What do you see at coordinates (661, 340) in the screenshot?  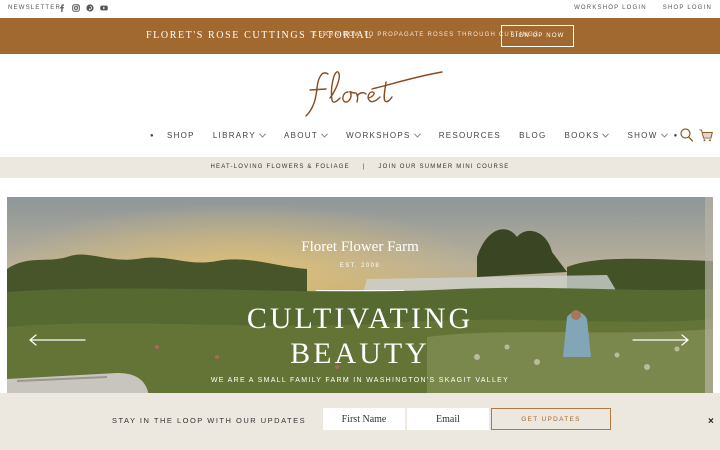 I see `next-slide-arrow-icon` at bounding box center [661, 340].